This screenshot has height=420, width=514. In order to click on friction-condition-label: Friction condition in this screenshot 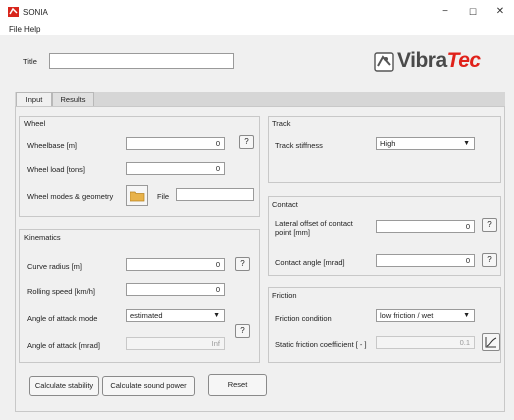, I will do `click(303, 318)`.